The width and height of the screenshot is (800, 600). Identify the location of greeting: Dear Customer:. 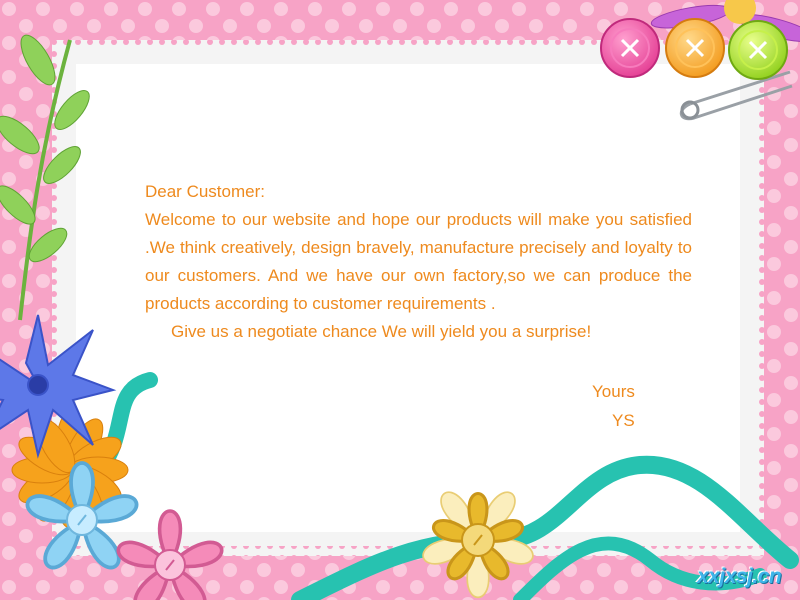
(205, 191).